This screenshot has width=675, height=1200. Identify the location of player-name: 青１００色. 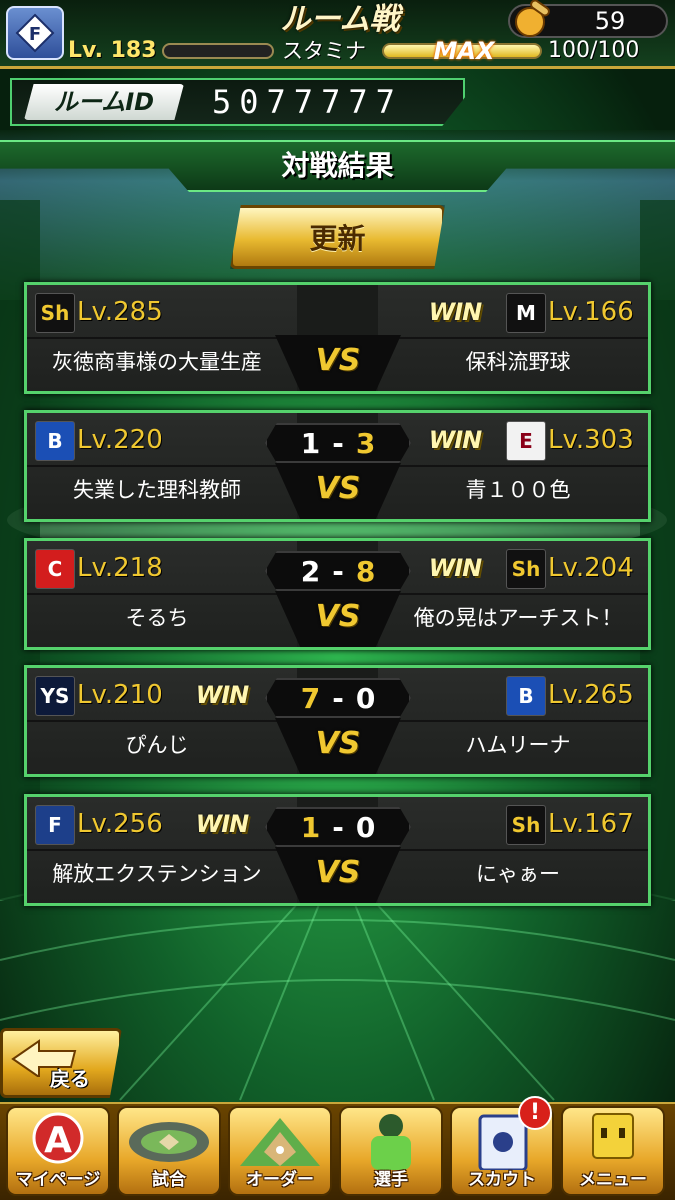
(518, 490).